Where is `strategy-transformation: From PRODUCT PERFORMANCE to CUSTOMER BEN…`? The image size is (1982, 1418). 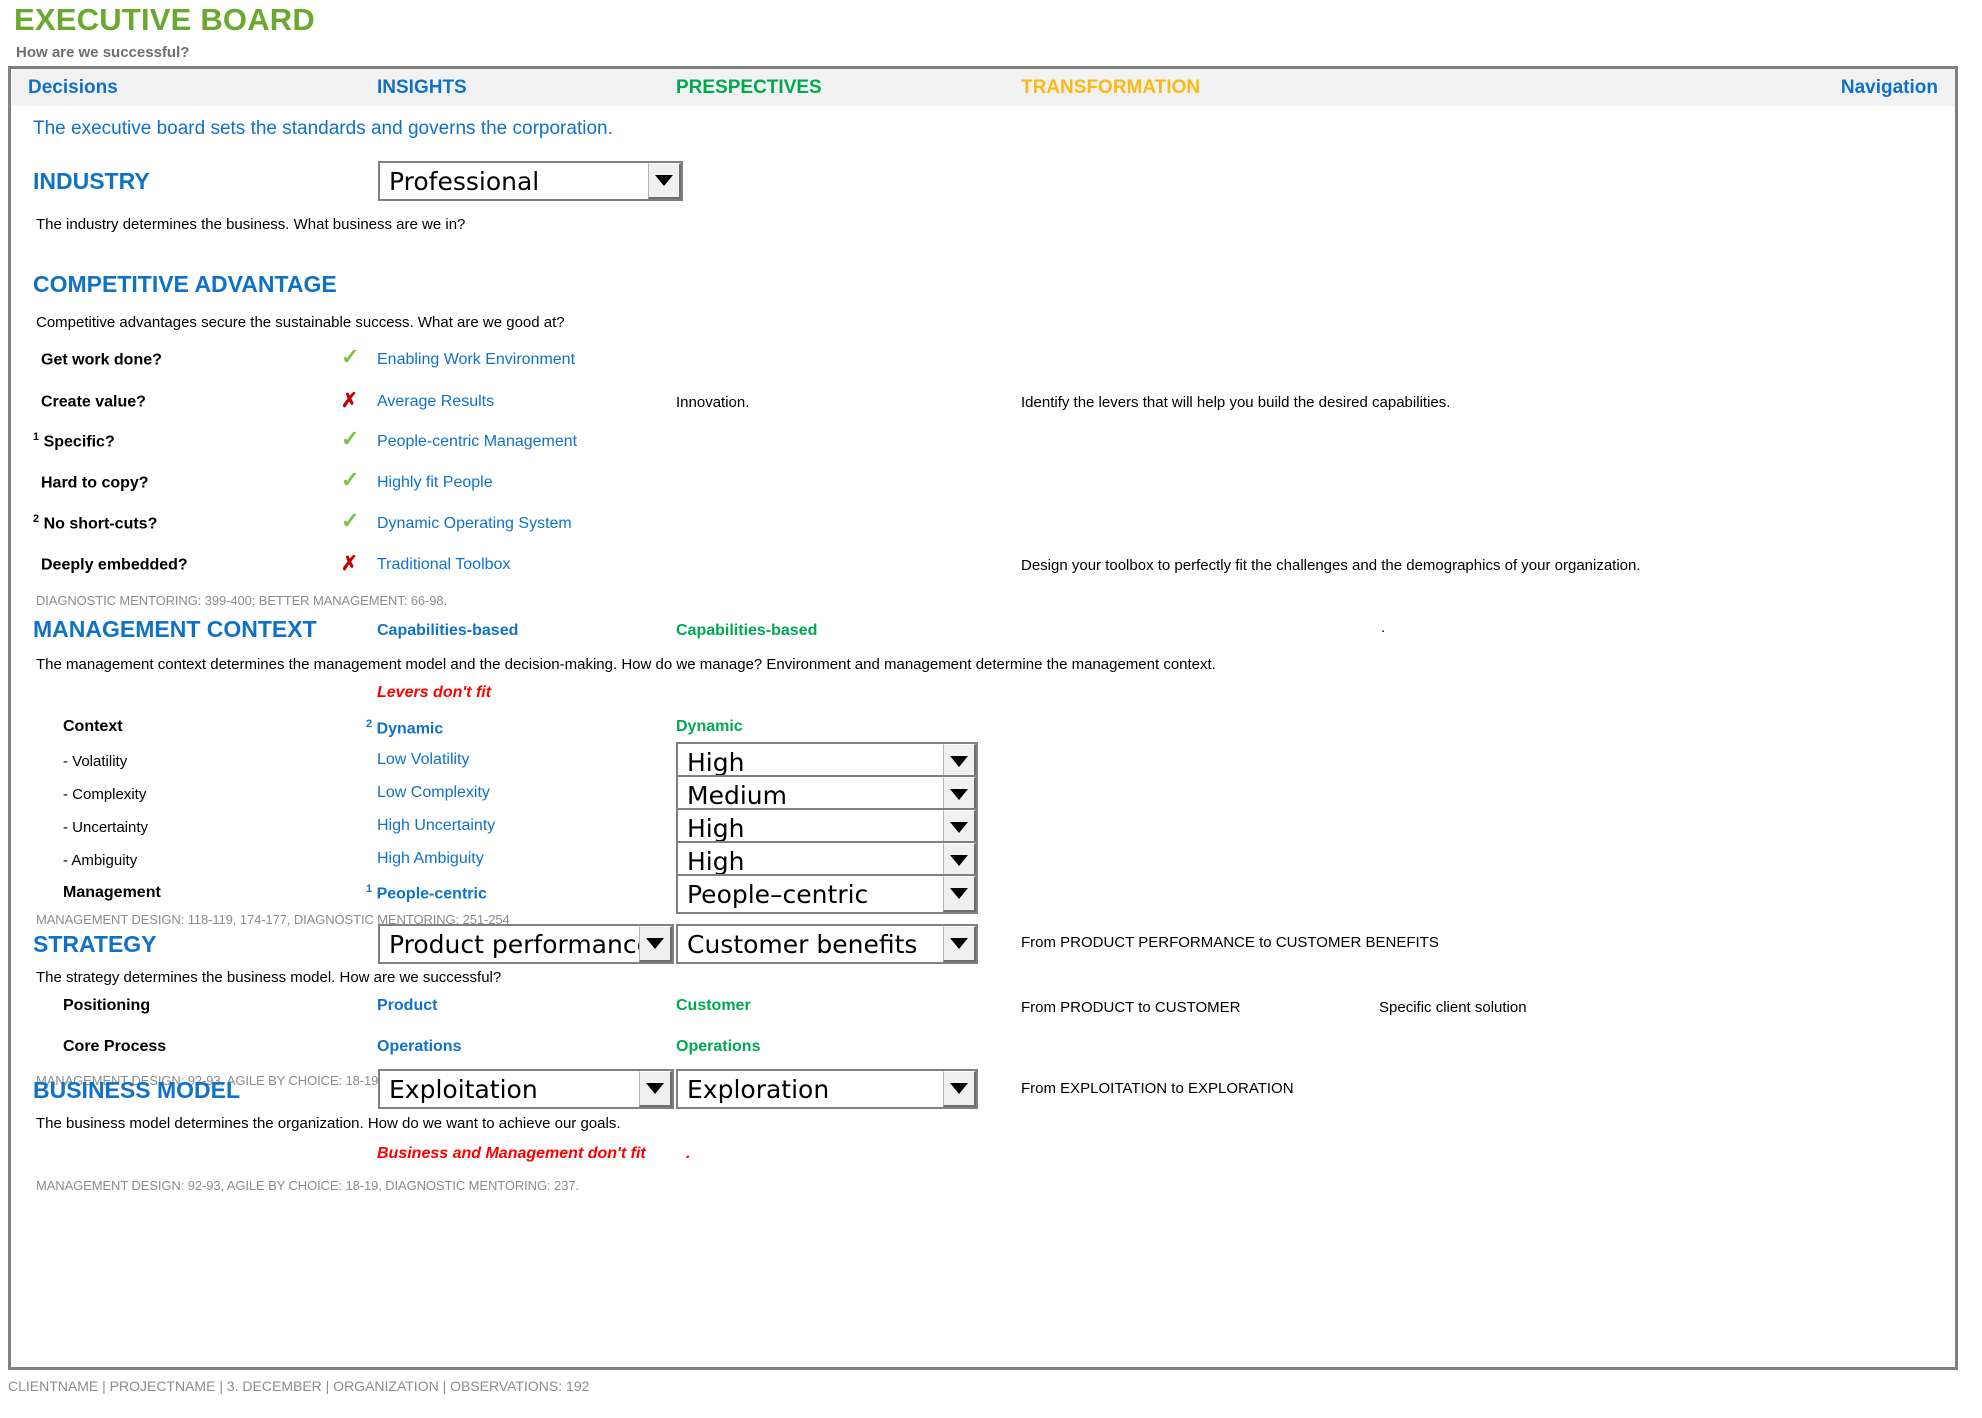 strategy-transformation: From PRODUCT PERFORMANCE to CUSTOMER BEN… is located at coordinates (1230, 942).